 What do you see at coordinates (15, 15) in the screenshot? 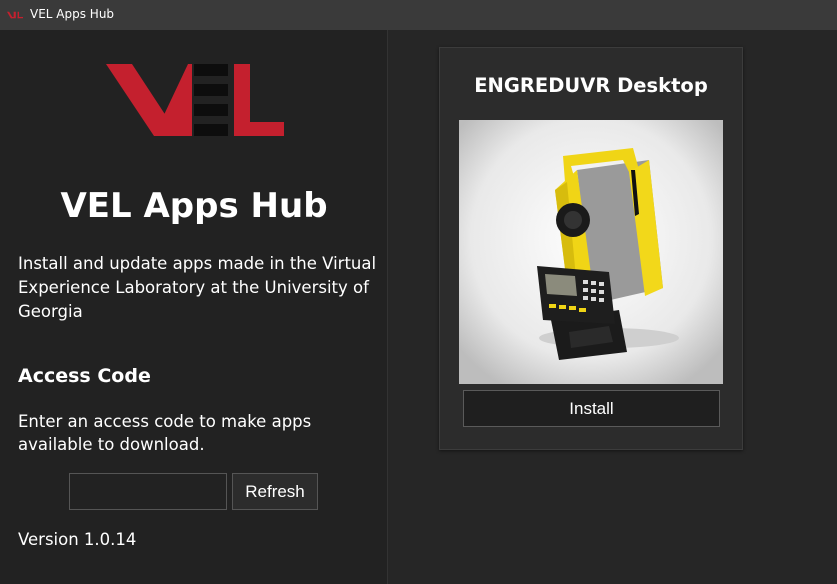
I see `vel-logo-icon` at bounding box center [15, 15].